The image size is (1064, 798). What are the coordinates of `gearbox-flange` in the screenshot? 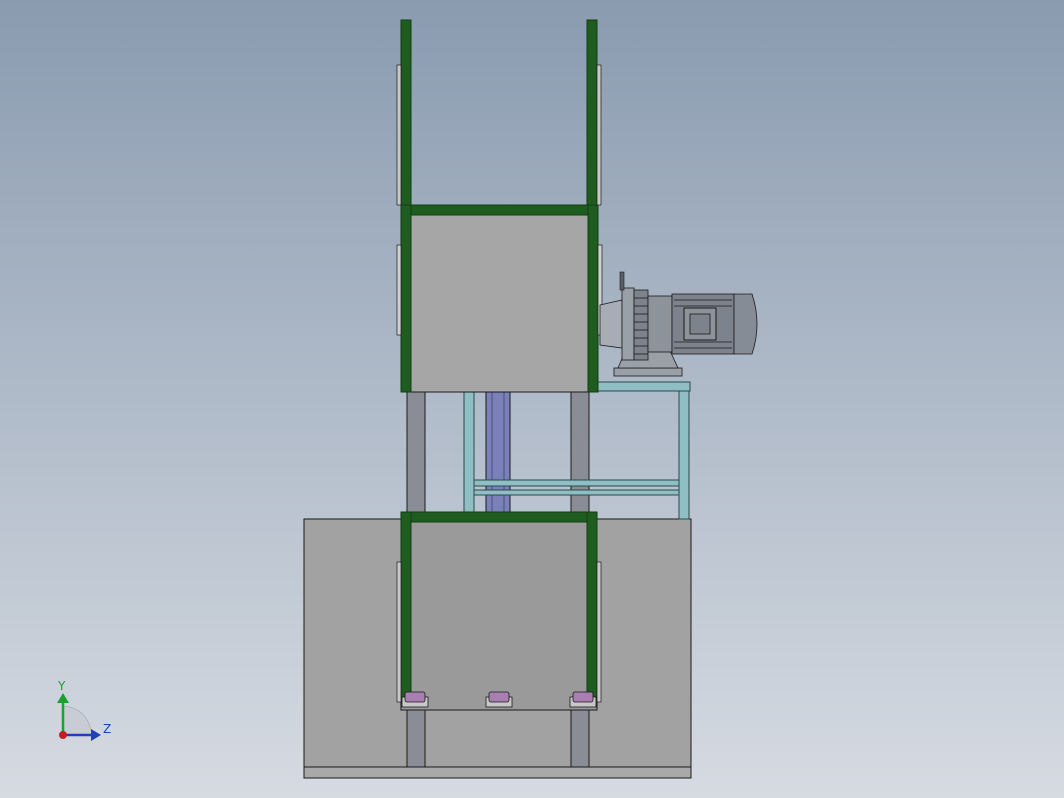 It's located at (611, 324).